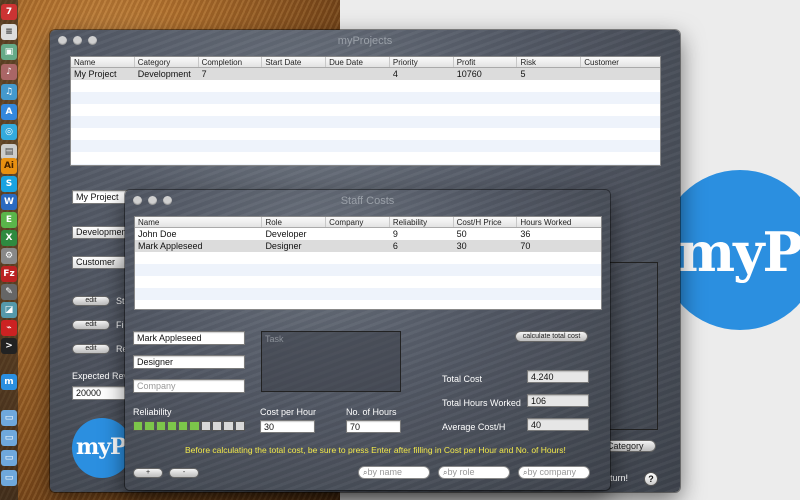 The height and width of the screenshot is (500, 800). What do you see at coordinates (189, 362) in the screenshot?
I see `staff-role-field: Designer` at bounding box center [189, 362].